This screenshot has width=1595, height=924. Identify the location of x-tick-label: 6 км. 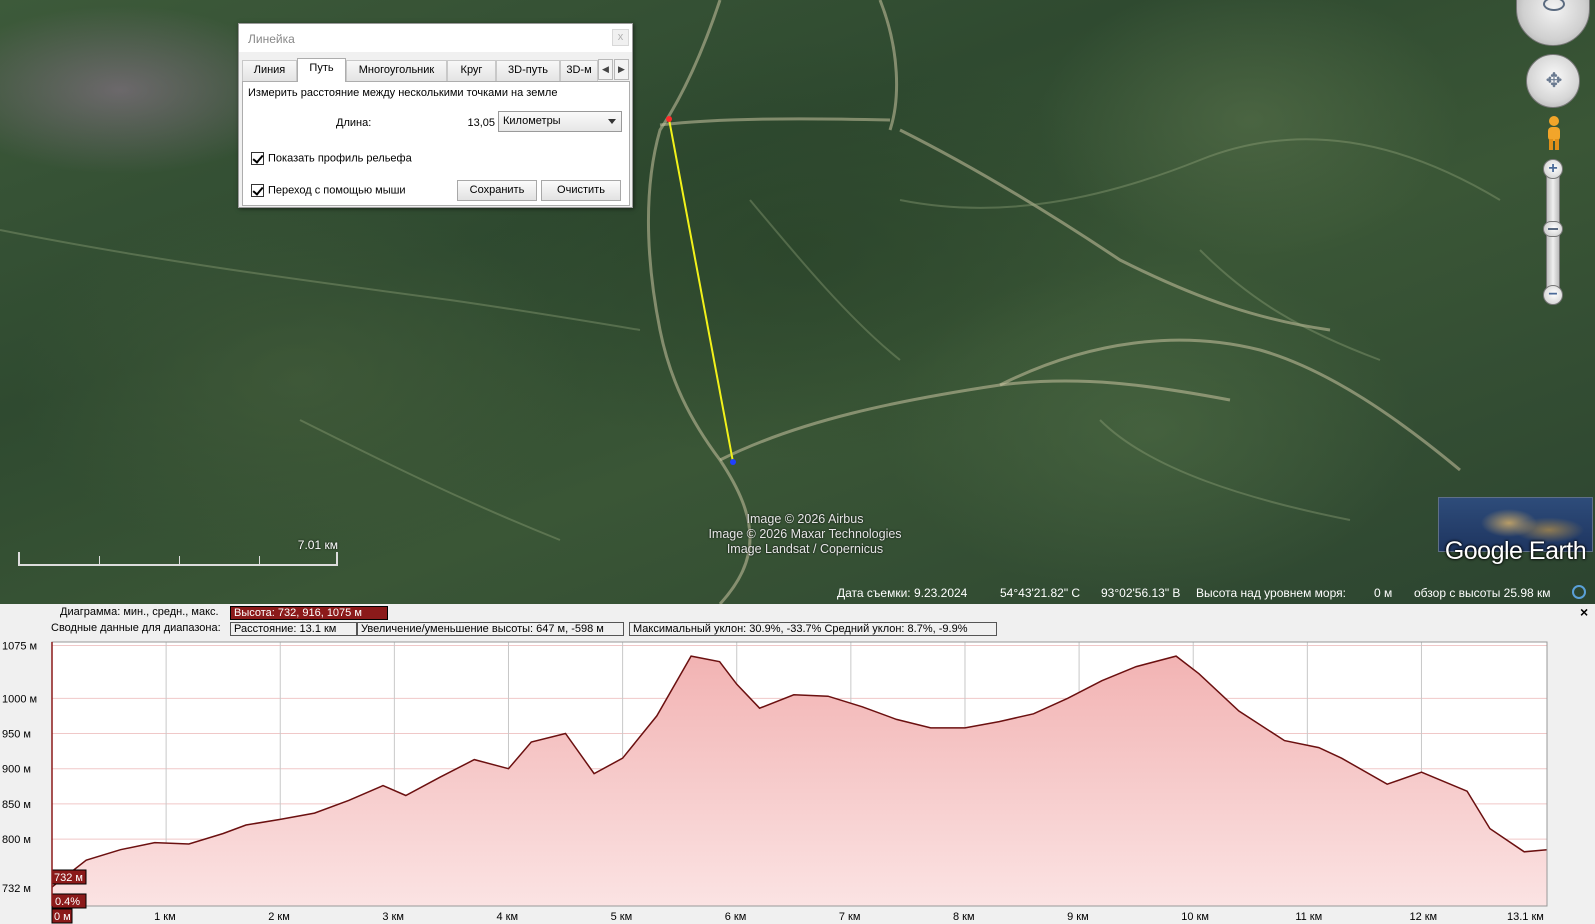
(736, 917).